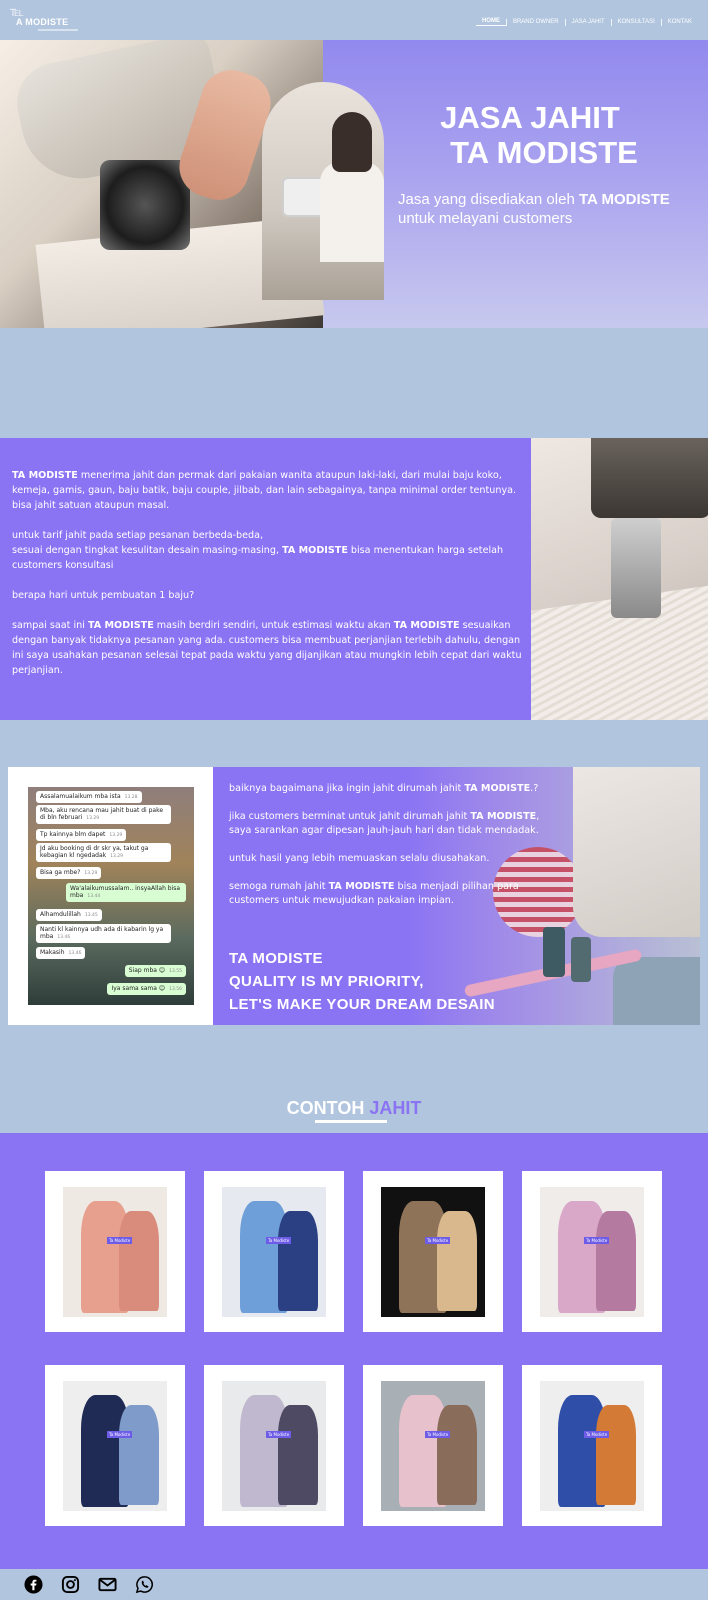 This screenshot has width=708, height=1600. What do you see at coordinates (61, 953) in the screenshot?
I see `chat-message: Makasih 13.46` at bounding box center [61, 953].